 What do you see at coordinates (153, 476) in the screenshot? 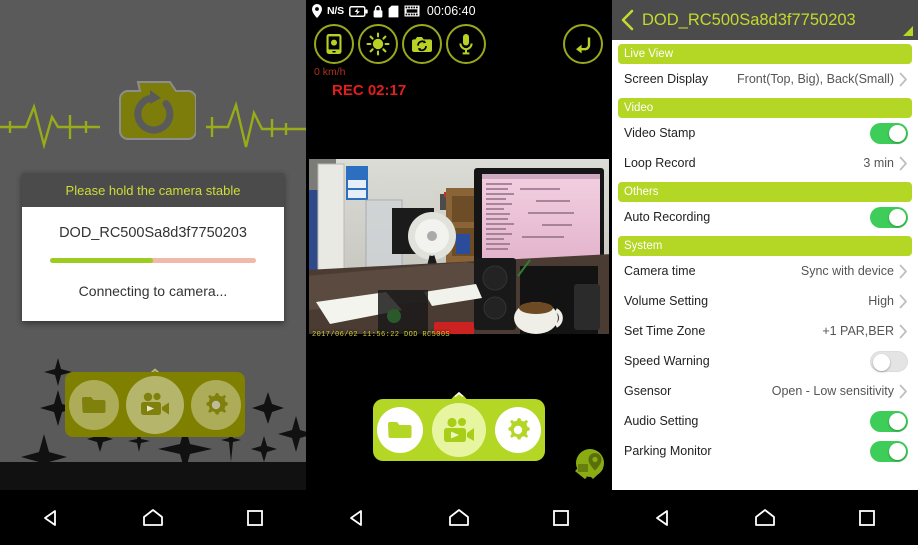
I see `screen-bottom-strip` at bounding box center [153, 476].